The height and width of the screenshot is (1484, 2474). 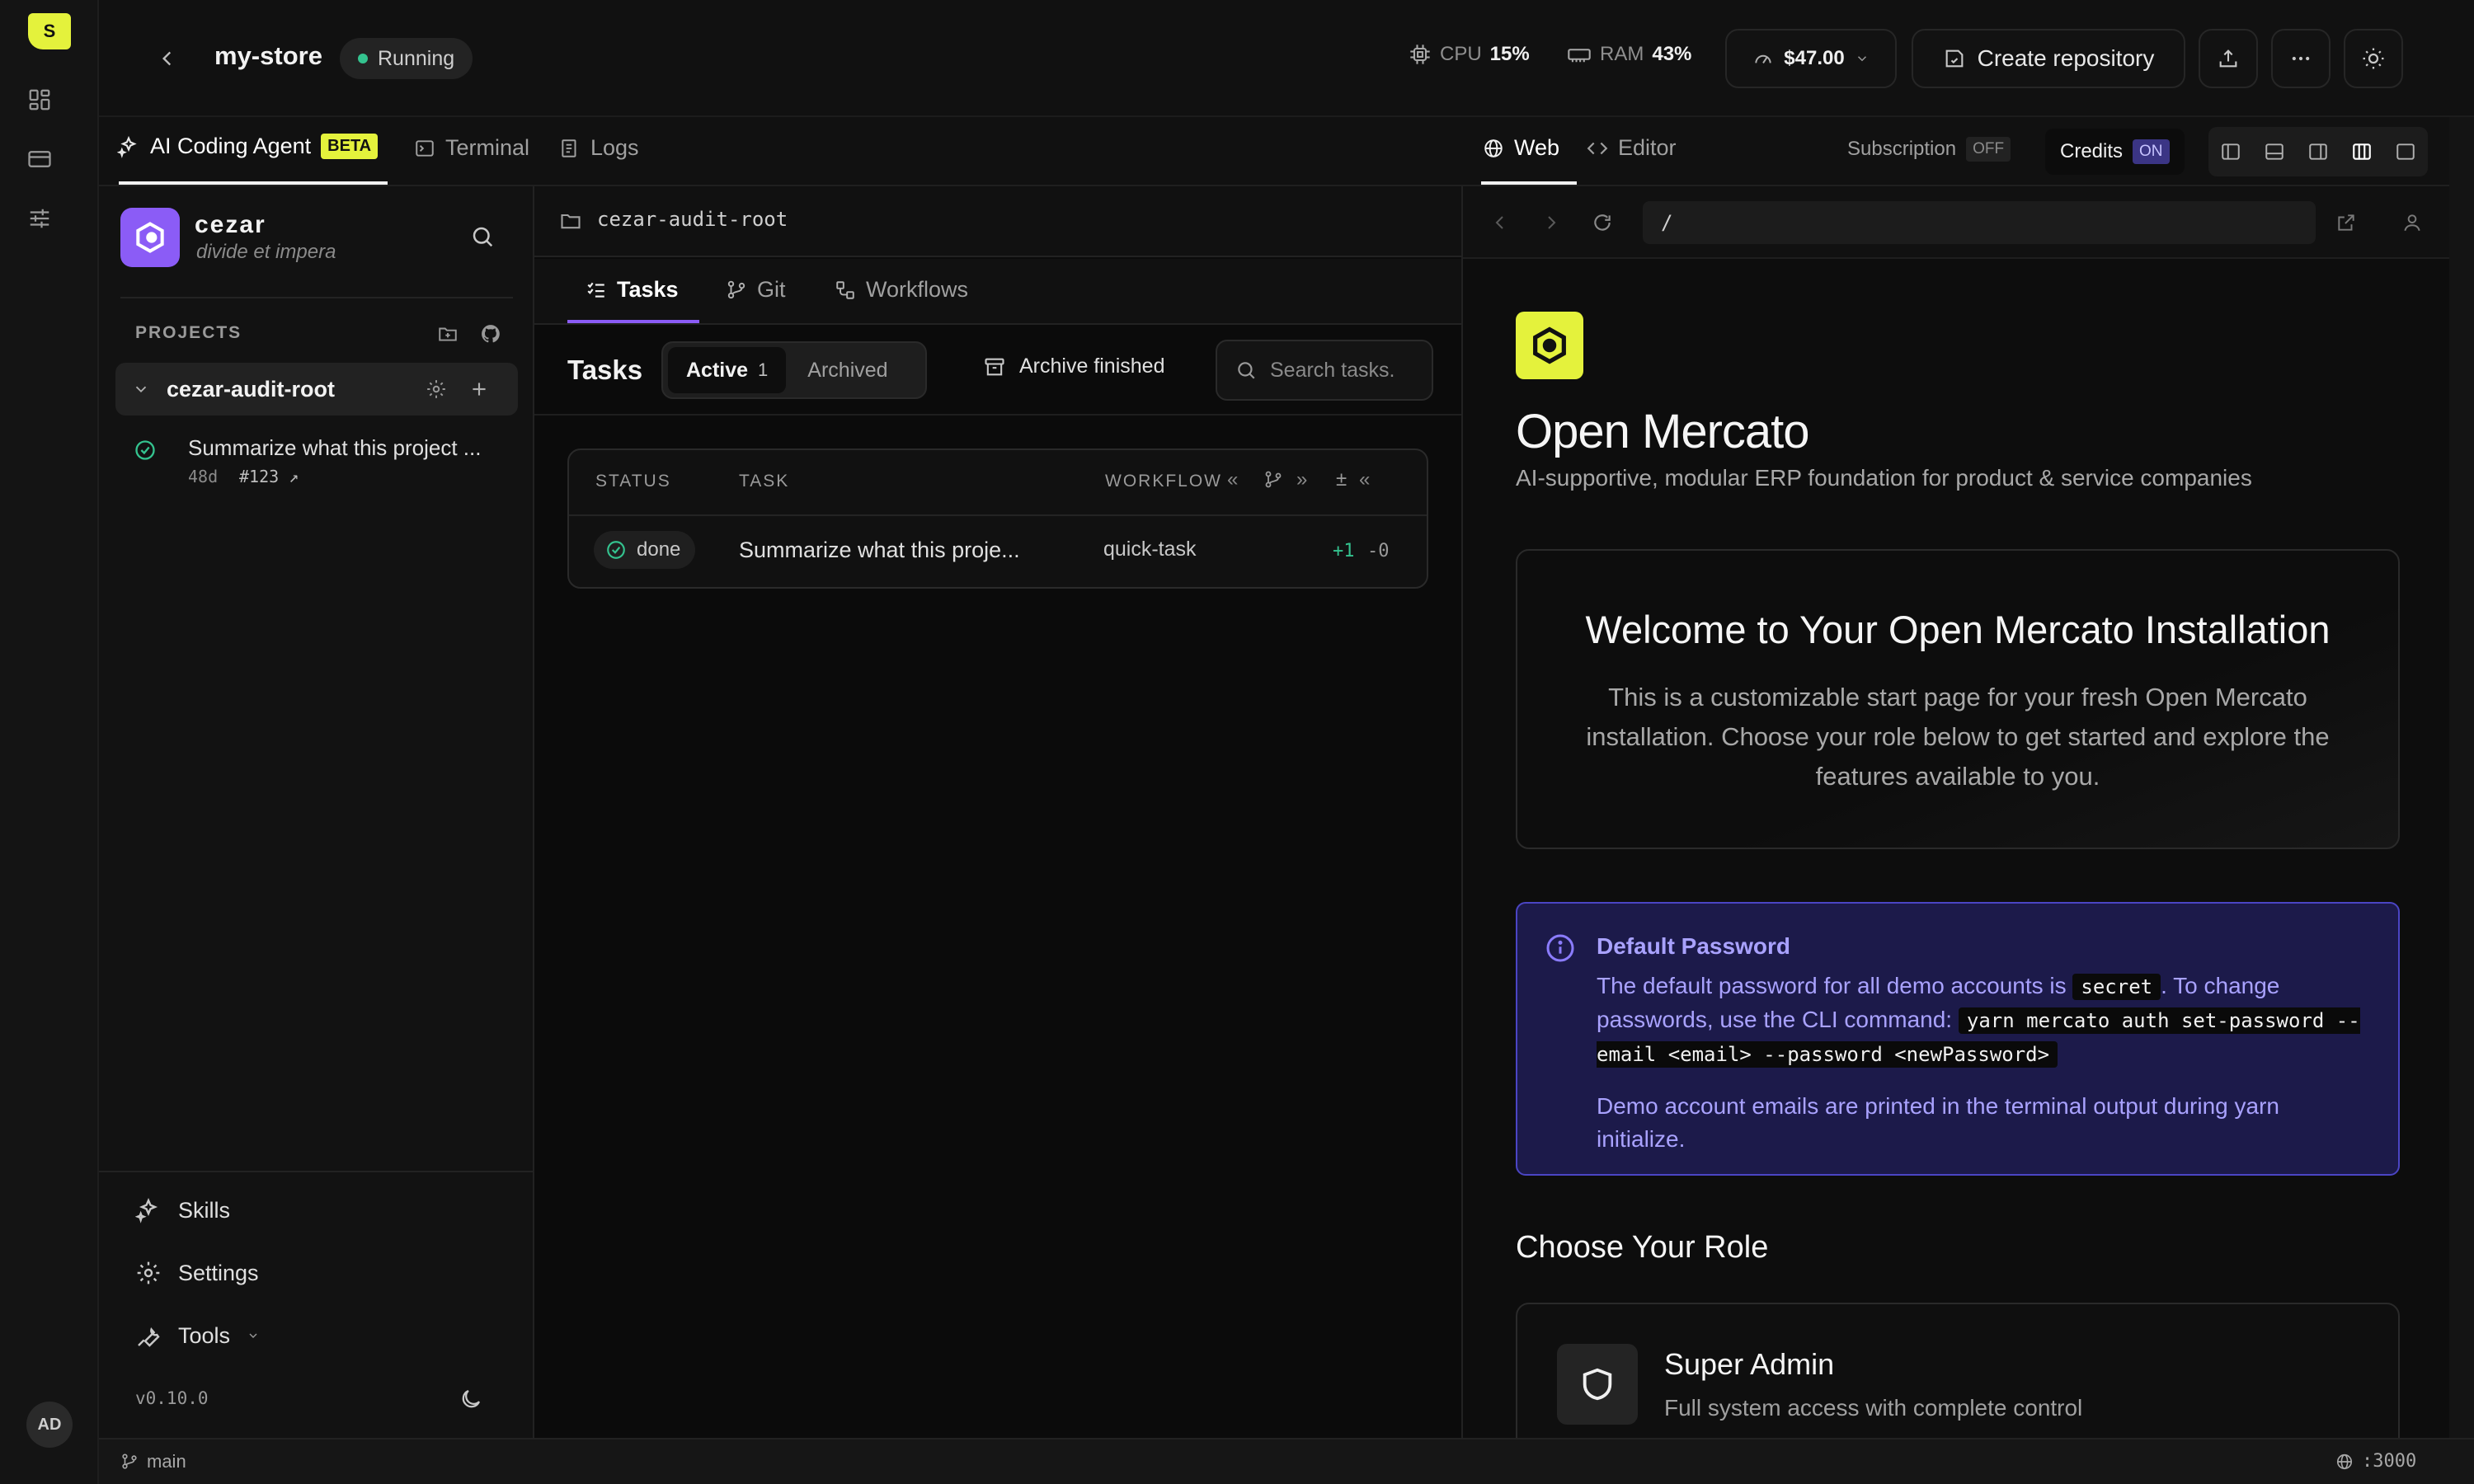 I want to click on filter-archived-button: Archived, so click(x=847, y=370).